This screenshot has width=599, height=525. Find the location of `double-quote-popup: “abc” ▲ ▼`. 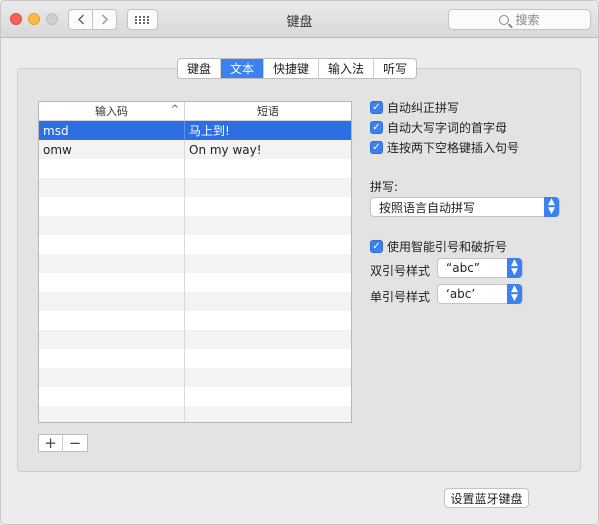

double-quote-popup: “abc” ▲ ▼ is located at coordinates (480, 268).